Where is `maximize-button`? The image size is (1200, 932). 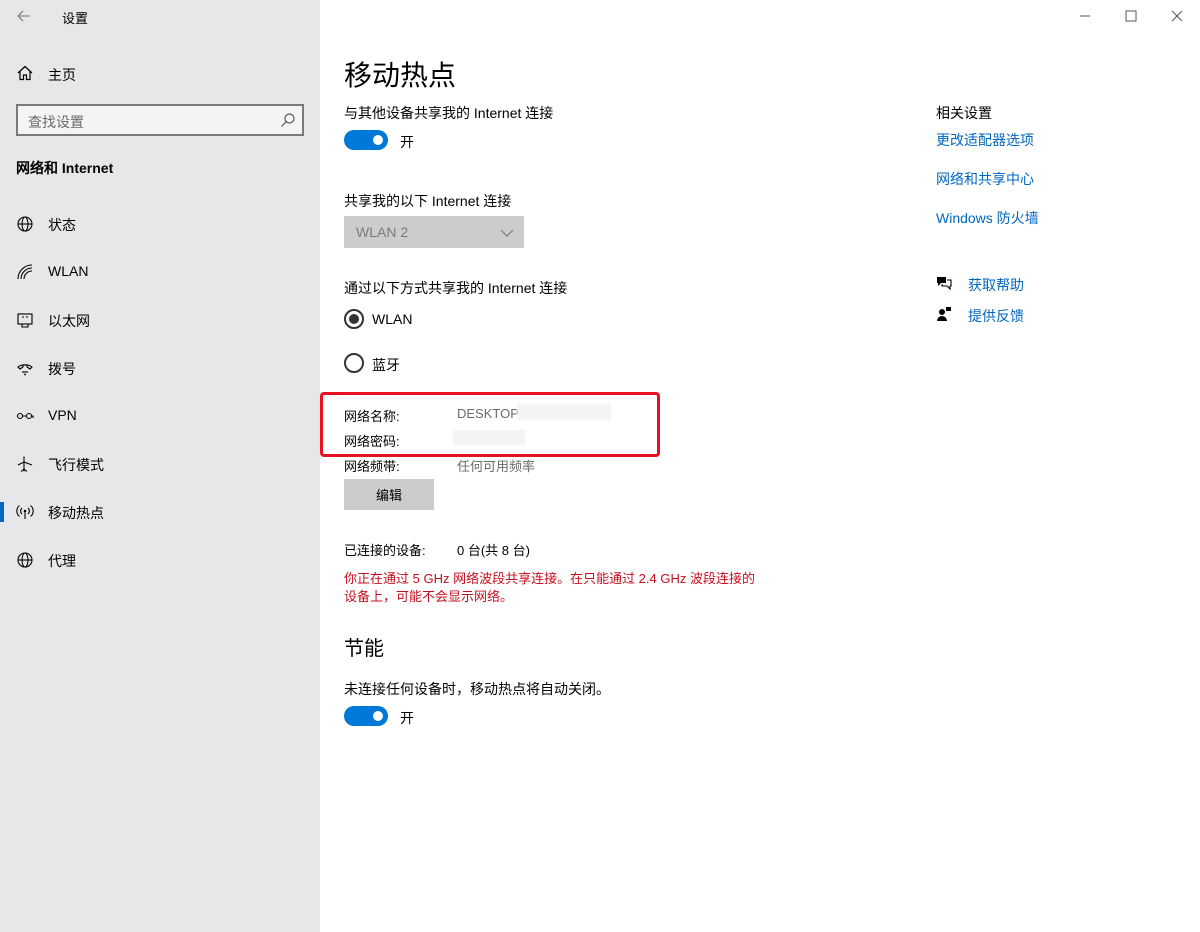
maximize-button is located at coordinates (1131, 16).